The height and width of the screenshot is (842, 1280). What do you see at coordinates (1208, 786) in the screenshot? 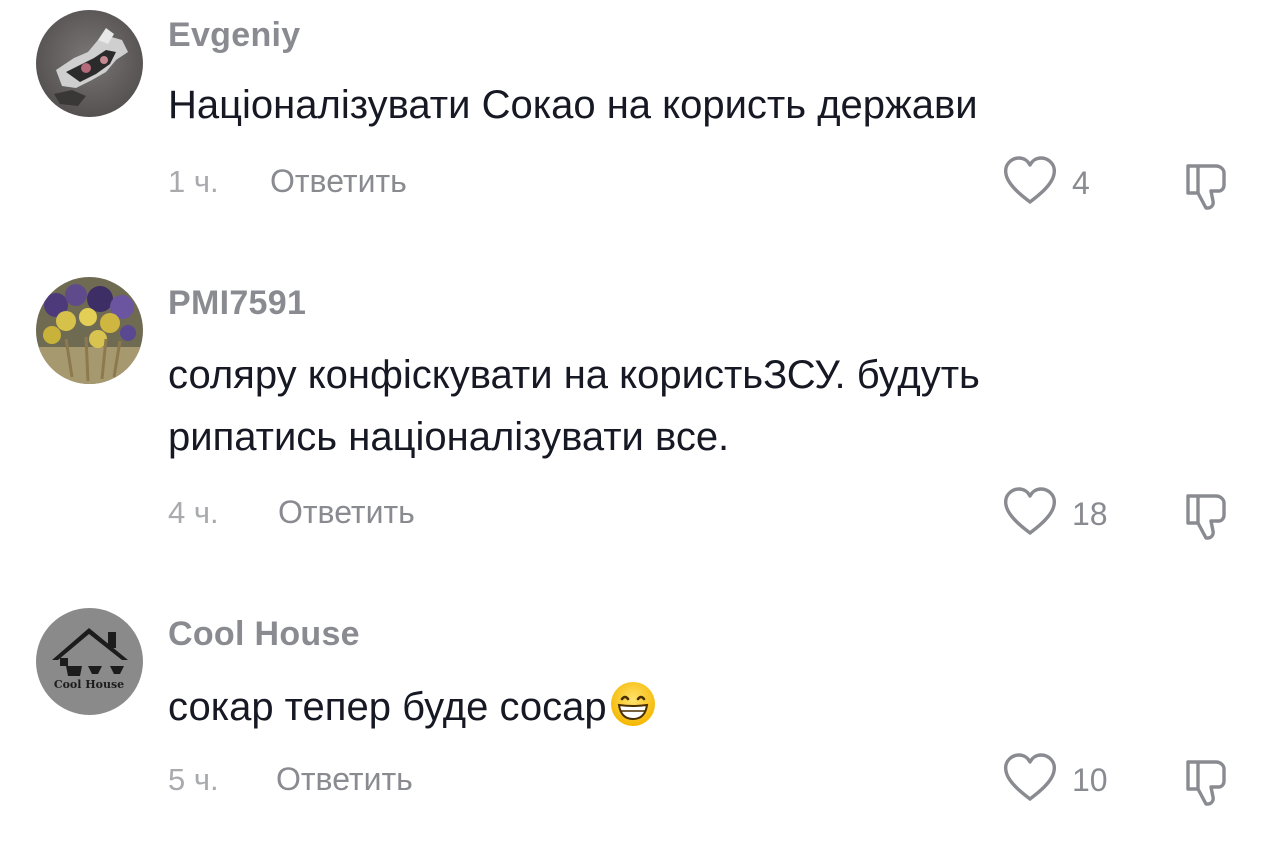
I see `thumbs-down-outline-icon` at bounding box center [1208, 786].